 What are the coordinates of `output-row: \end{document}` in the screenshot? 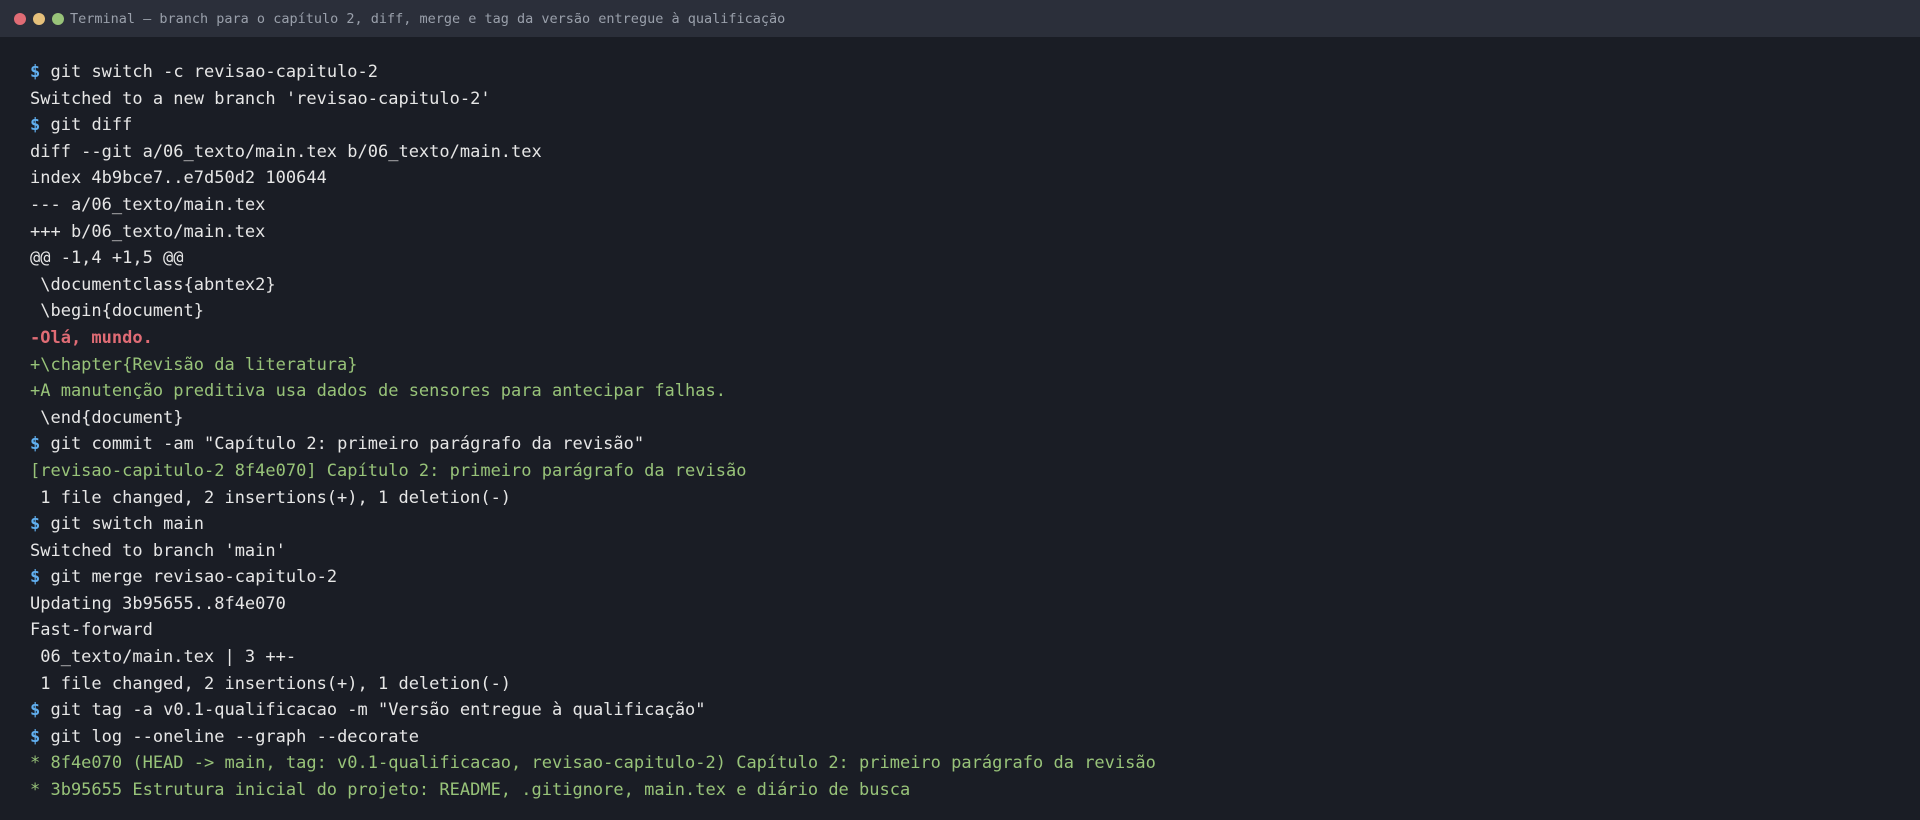 It's located at (975, 418).